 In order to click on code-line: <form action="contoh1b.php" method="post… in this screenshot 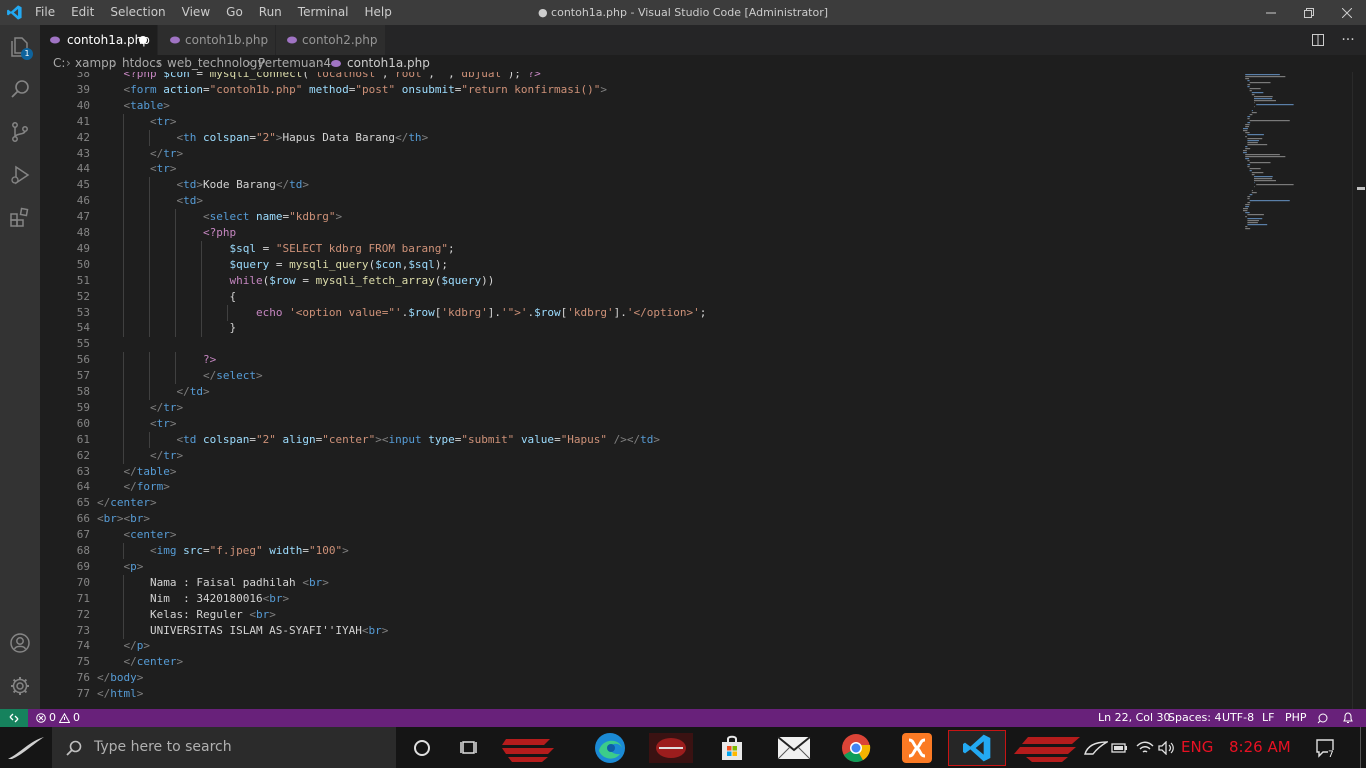, I will do `click(352, 90)`.